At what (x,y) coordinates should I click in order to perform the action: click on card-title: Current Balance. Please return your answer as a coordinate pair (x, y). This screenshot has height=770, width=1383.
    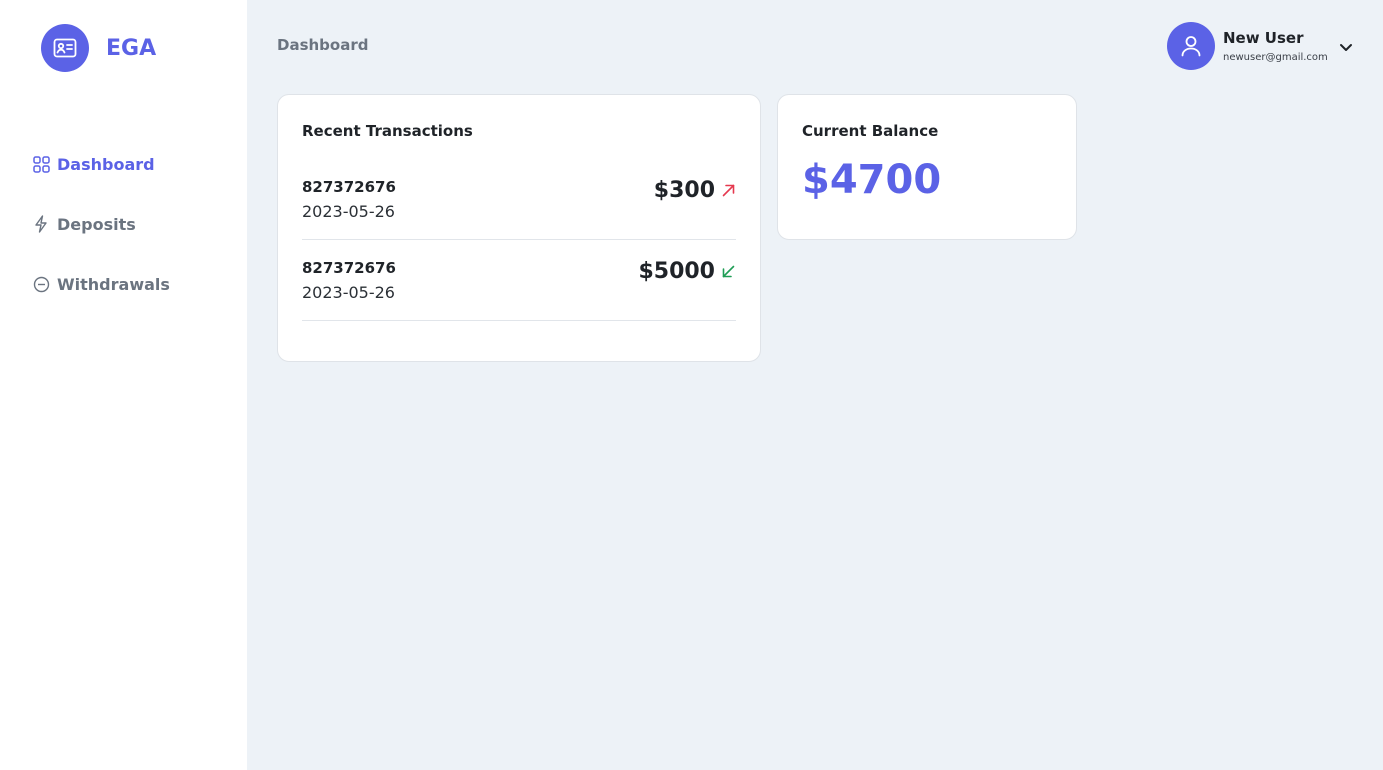
    Looking at the image, I should click on (870, 131).